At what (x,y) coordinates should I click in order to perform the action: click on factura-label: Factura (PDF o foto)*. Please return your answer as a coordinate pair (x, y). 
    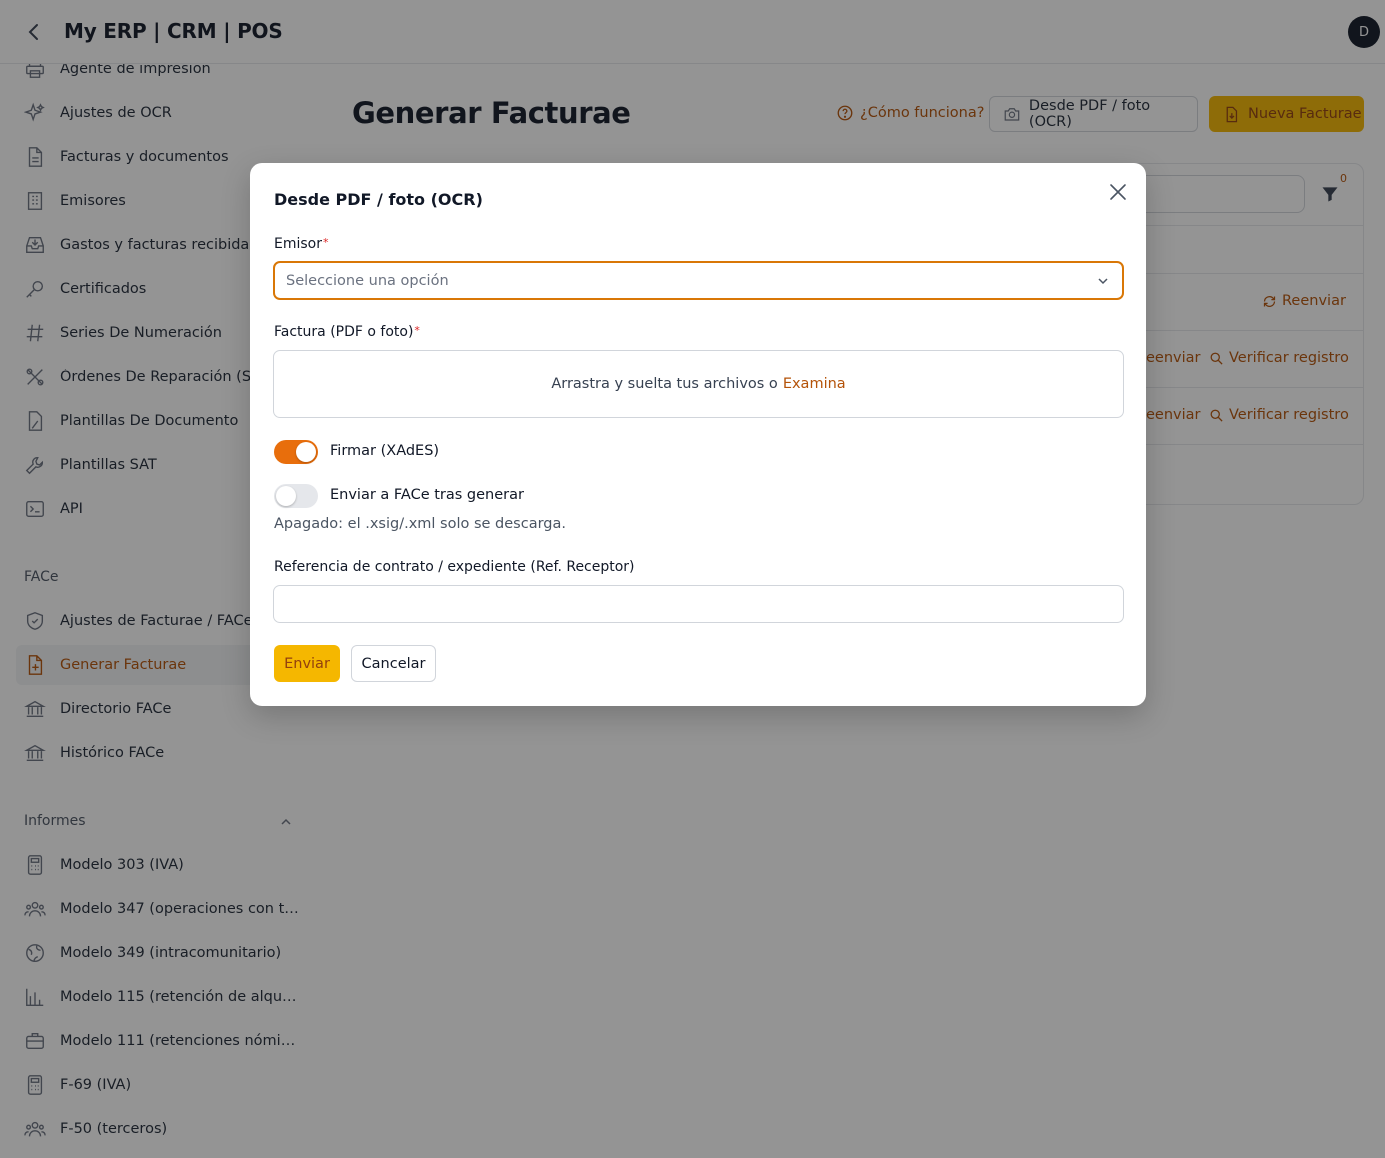
    Looking at the image, I should click on (347, 332).